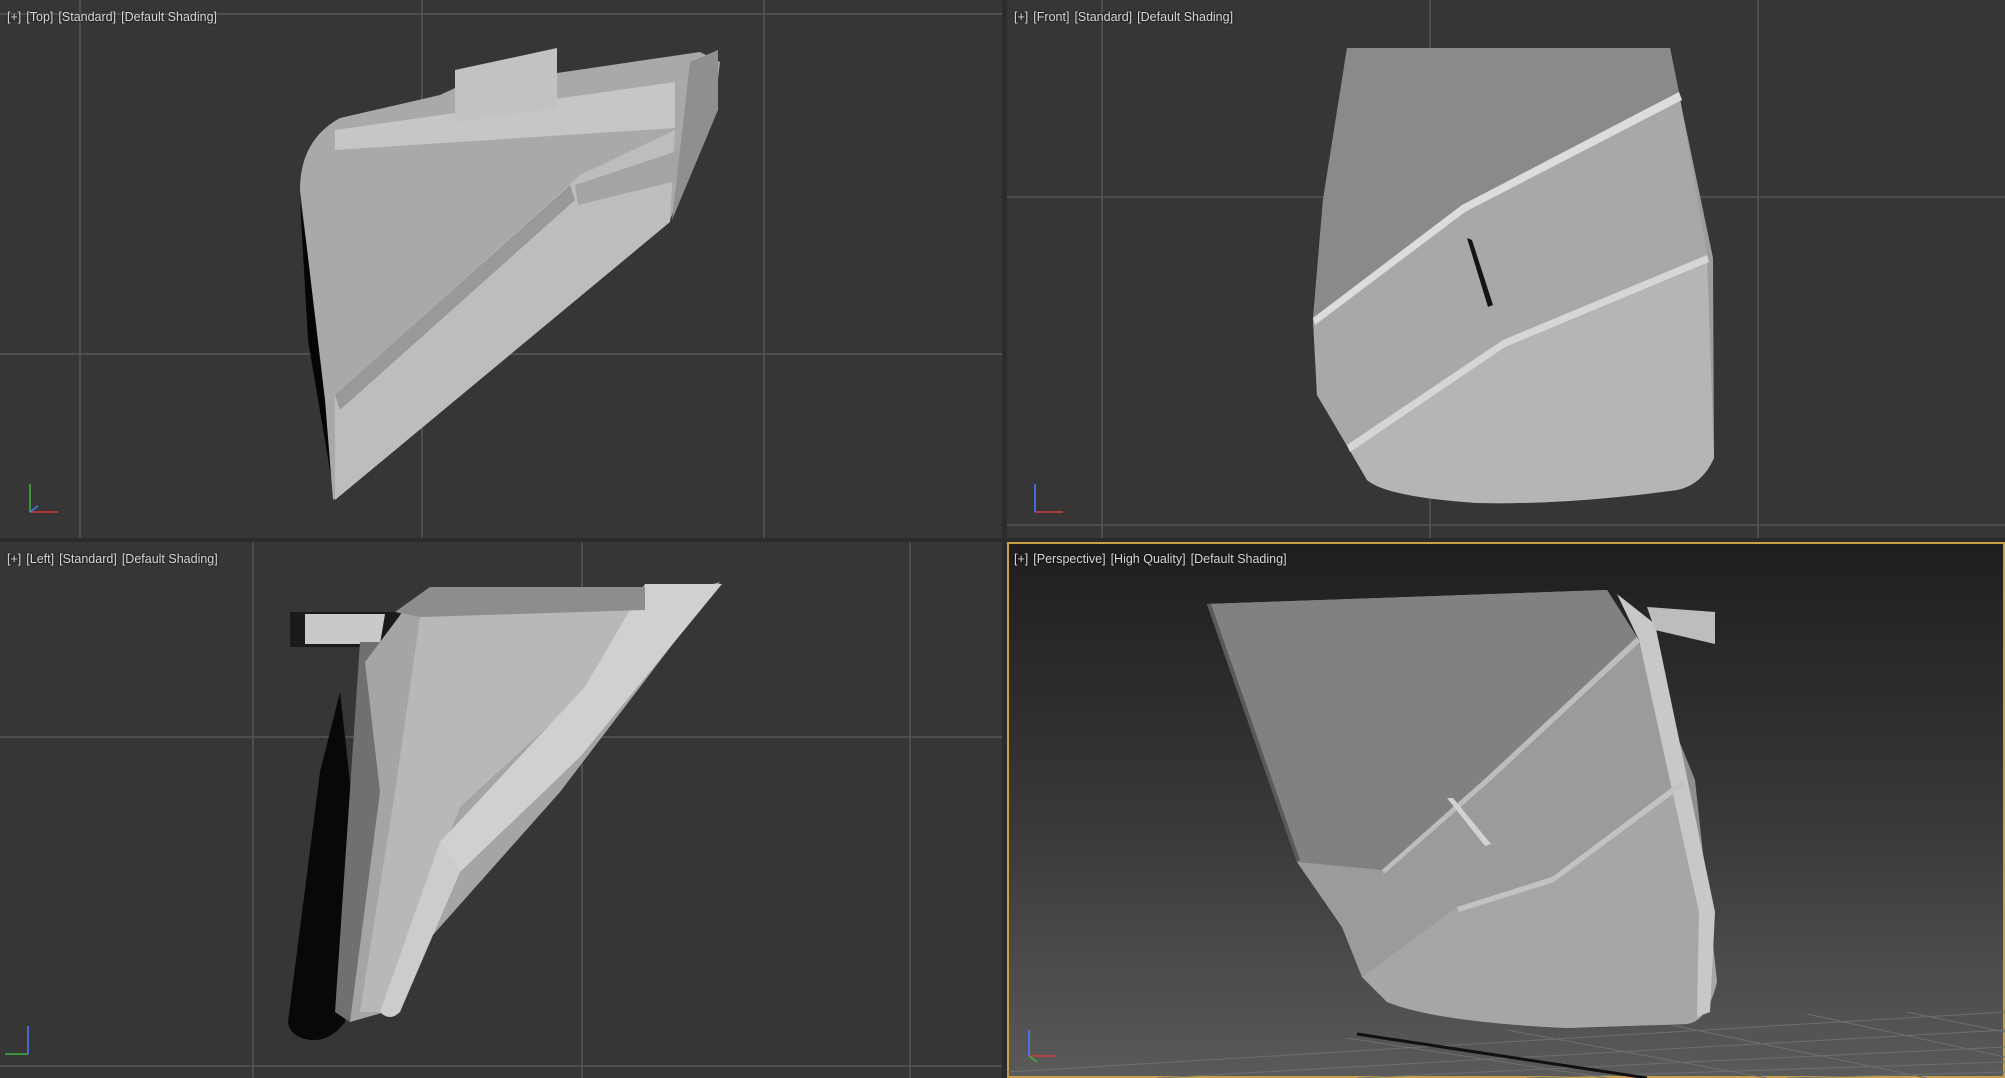  Describe the element at coordinates (1462, 809) in the screenshot. I see `model-perspective-view` at that location.